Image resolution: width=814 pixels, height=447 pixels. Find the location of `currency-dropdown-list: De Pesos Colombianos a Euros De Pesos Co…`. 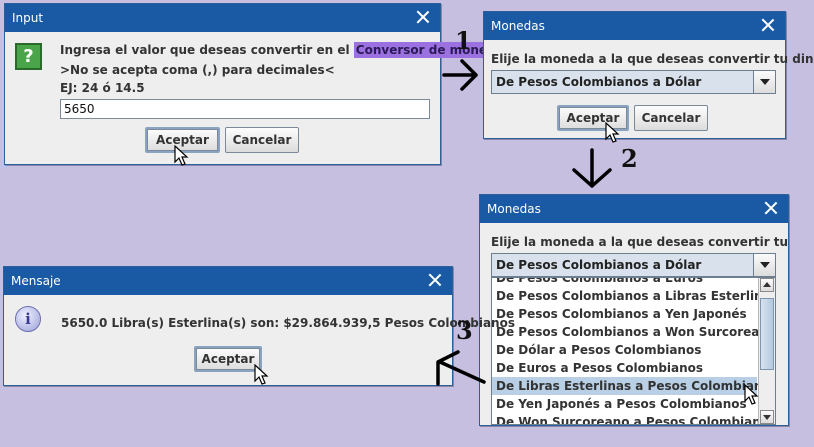

currency-dropdown-list: De Pesos Colombianos a Euros De Pesos Co… is located at coordinates (633, 351).